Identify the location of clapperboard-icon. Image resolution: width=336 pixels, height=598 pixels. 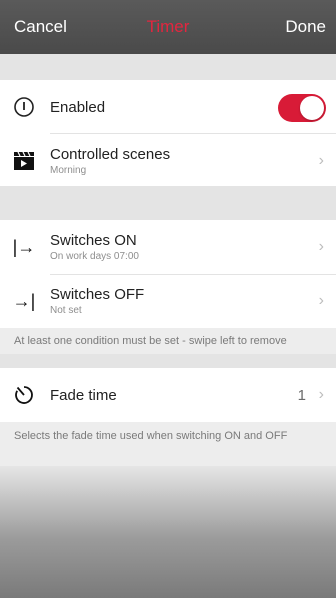
(24, 161).